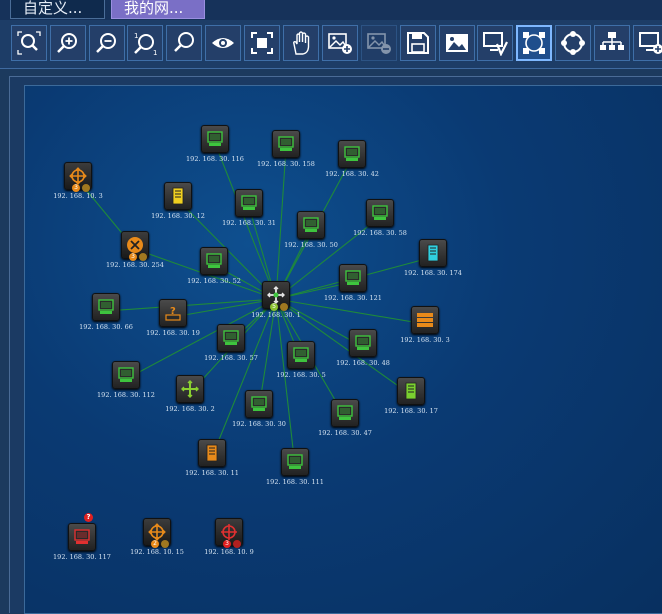  Describe the element at coordinates (212, 453) in the screenshot. I see `device-server-orange-icon` at that location.